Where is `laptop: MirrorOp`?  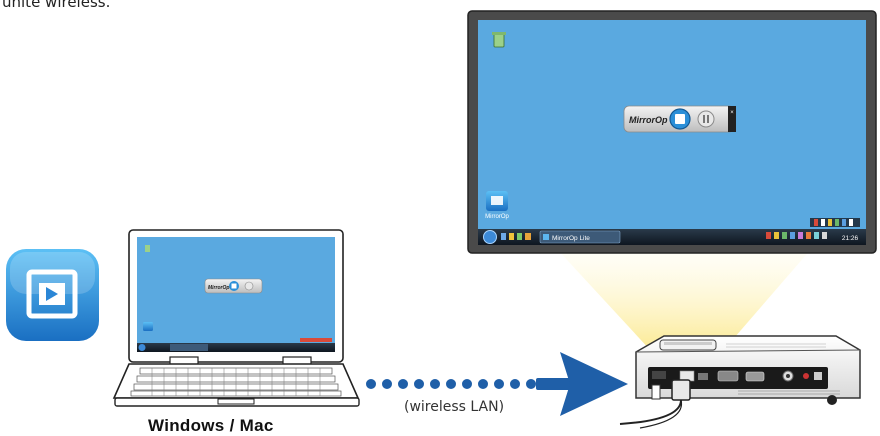 laptop: MirrorOp is located at coordinates (236, 318).